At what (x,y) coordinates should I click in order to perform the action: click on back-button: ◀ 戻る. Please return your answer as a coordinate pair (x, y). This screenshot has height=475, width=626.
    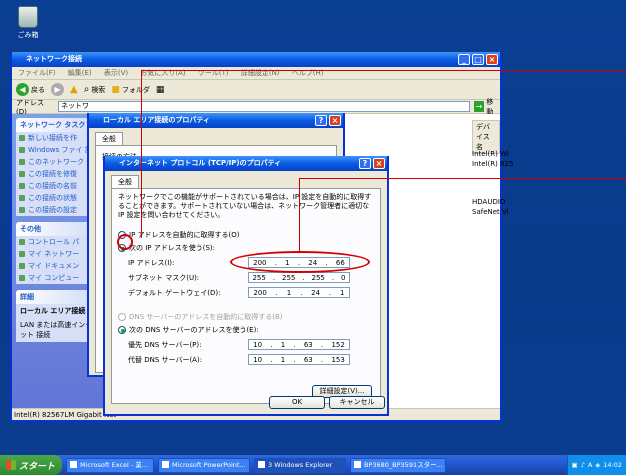
    Looking at the image, I should click on (30, 89).